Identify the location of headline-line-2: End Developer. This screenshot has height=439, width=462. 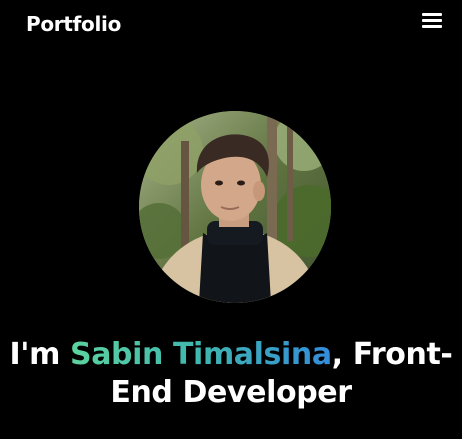
(231, 392).